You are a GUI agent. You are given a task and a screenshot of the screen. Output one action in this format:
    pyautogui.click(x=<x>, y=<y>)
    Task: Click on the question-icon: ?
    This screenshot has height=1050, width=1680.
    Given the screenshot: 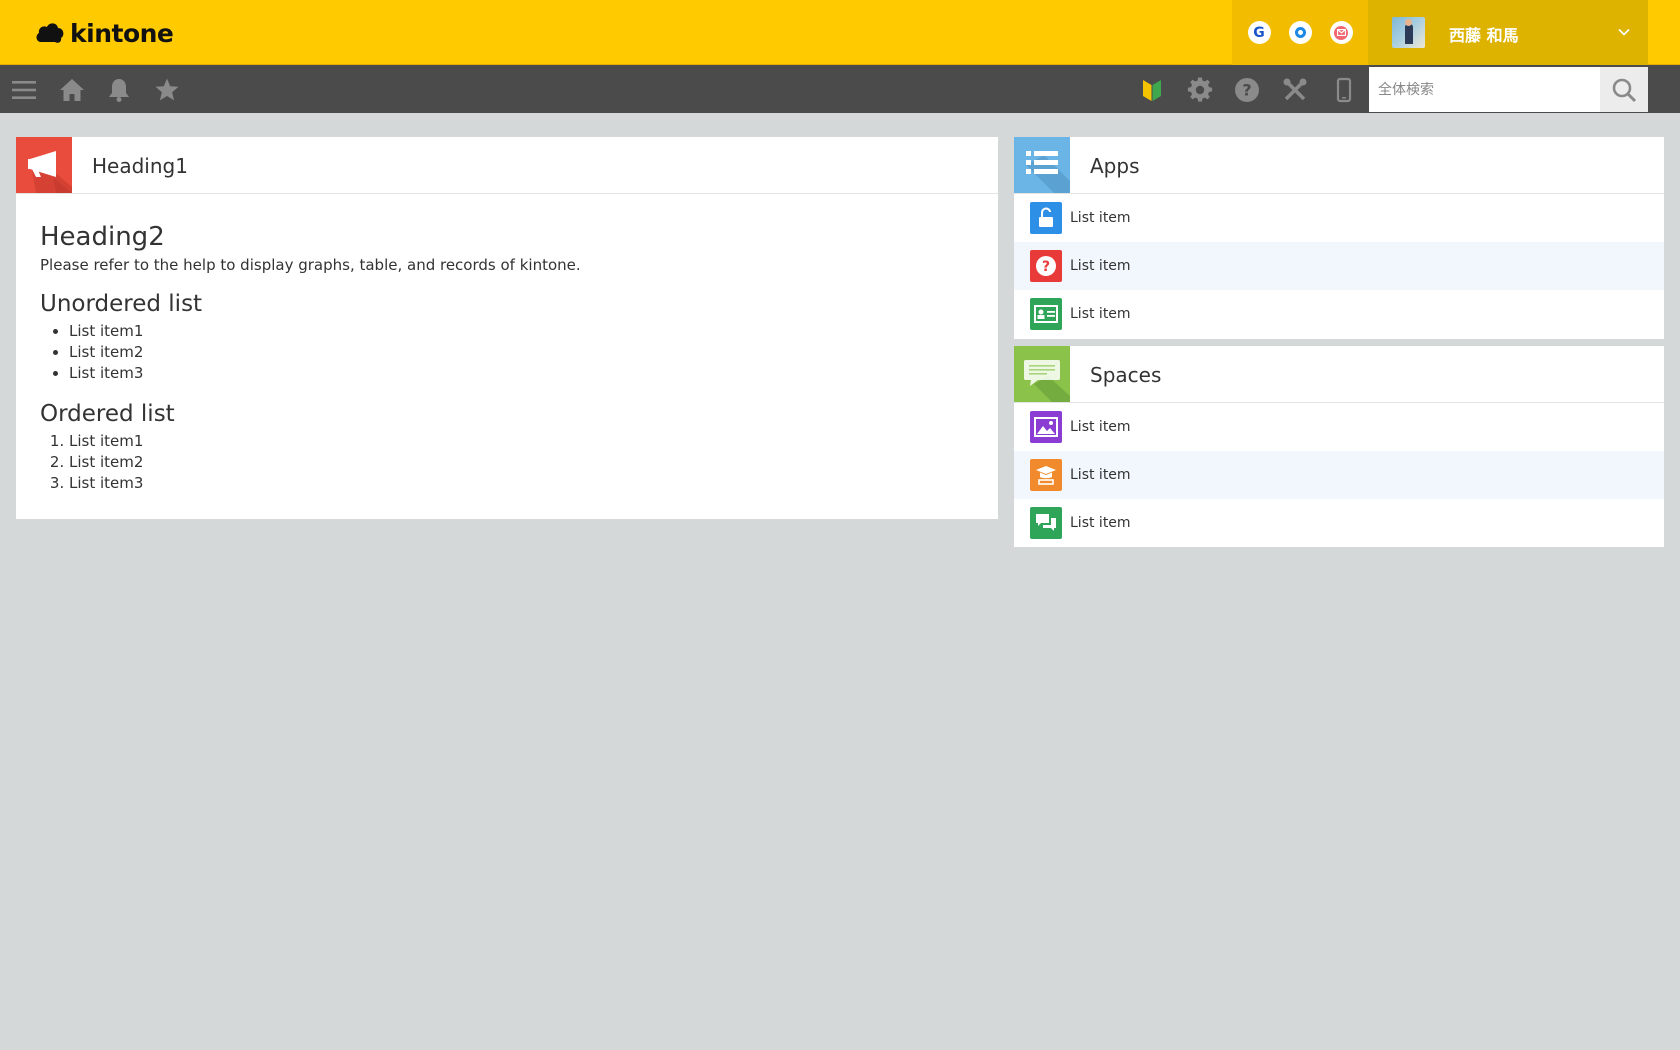 What is the action you would take?
    pyautogui.click(x=1046, y=266)
    